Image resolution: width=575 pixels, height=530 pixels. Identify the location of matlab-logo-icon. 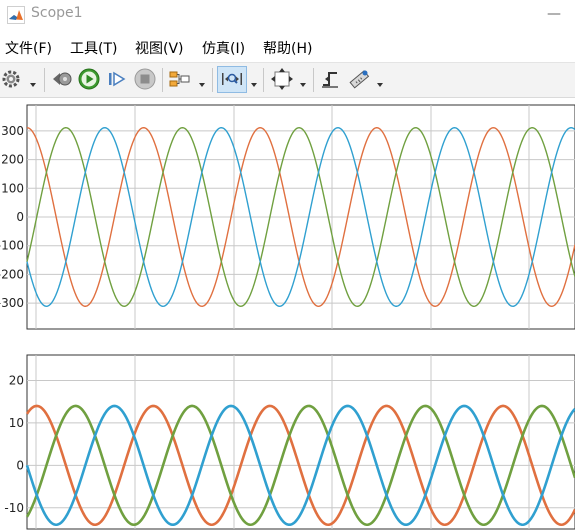
(16, 15).